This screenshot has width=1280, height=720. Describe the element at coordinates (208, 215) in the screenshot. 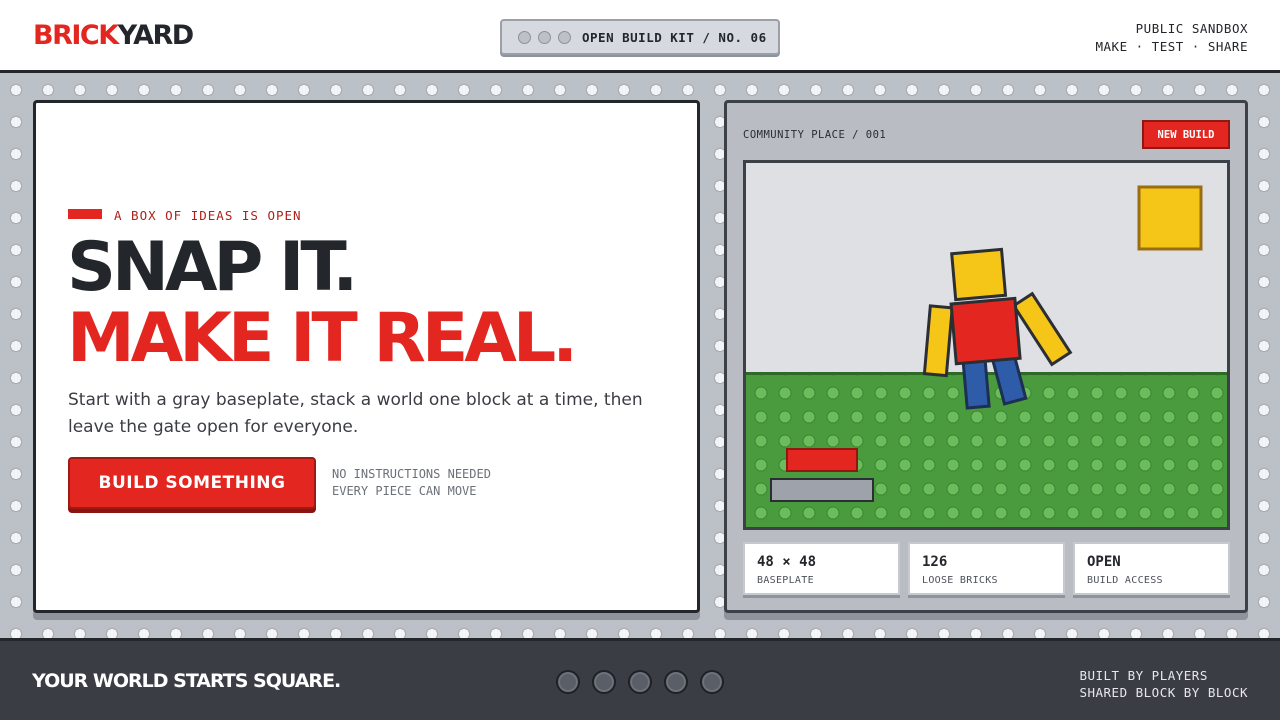

I see `hero-eyebrow: A BOX OF IDEAS IS OPEN` at that location.